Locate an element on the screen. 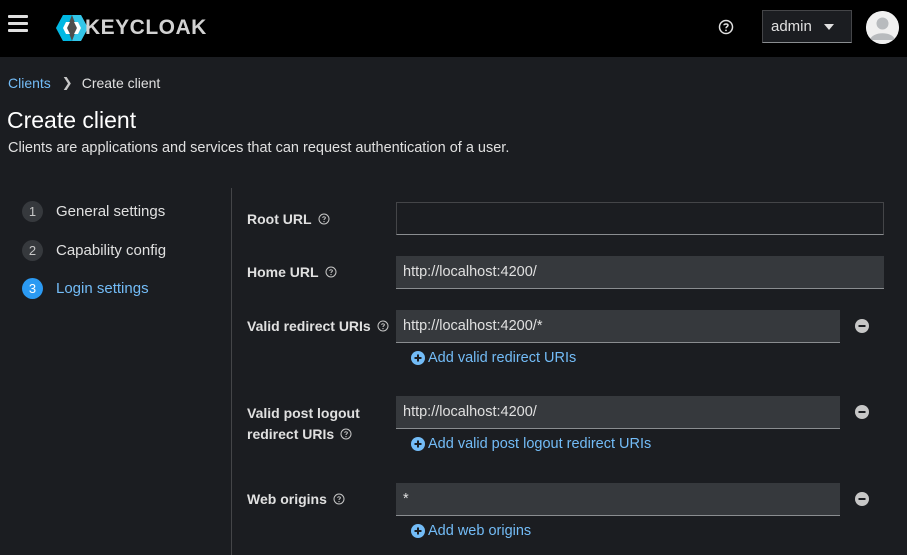 This screenshot has height=555, width=907. step-label: Capability config is located at coordinates (111, 250).